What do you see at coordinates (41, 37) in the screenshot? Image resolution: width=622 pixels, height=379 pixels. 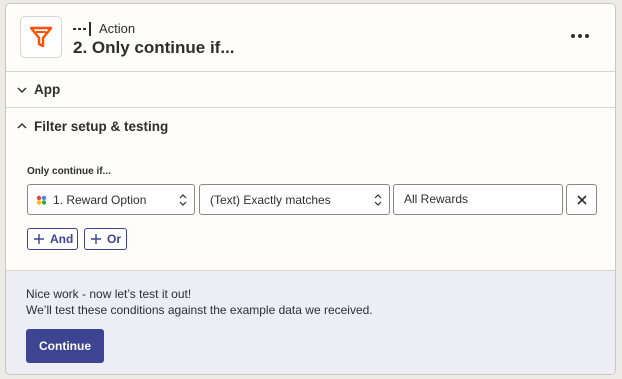 I see `filter-icon` at bounding box center [41, 37].